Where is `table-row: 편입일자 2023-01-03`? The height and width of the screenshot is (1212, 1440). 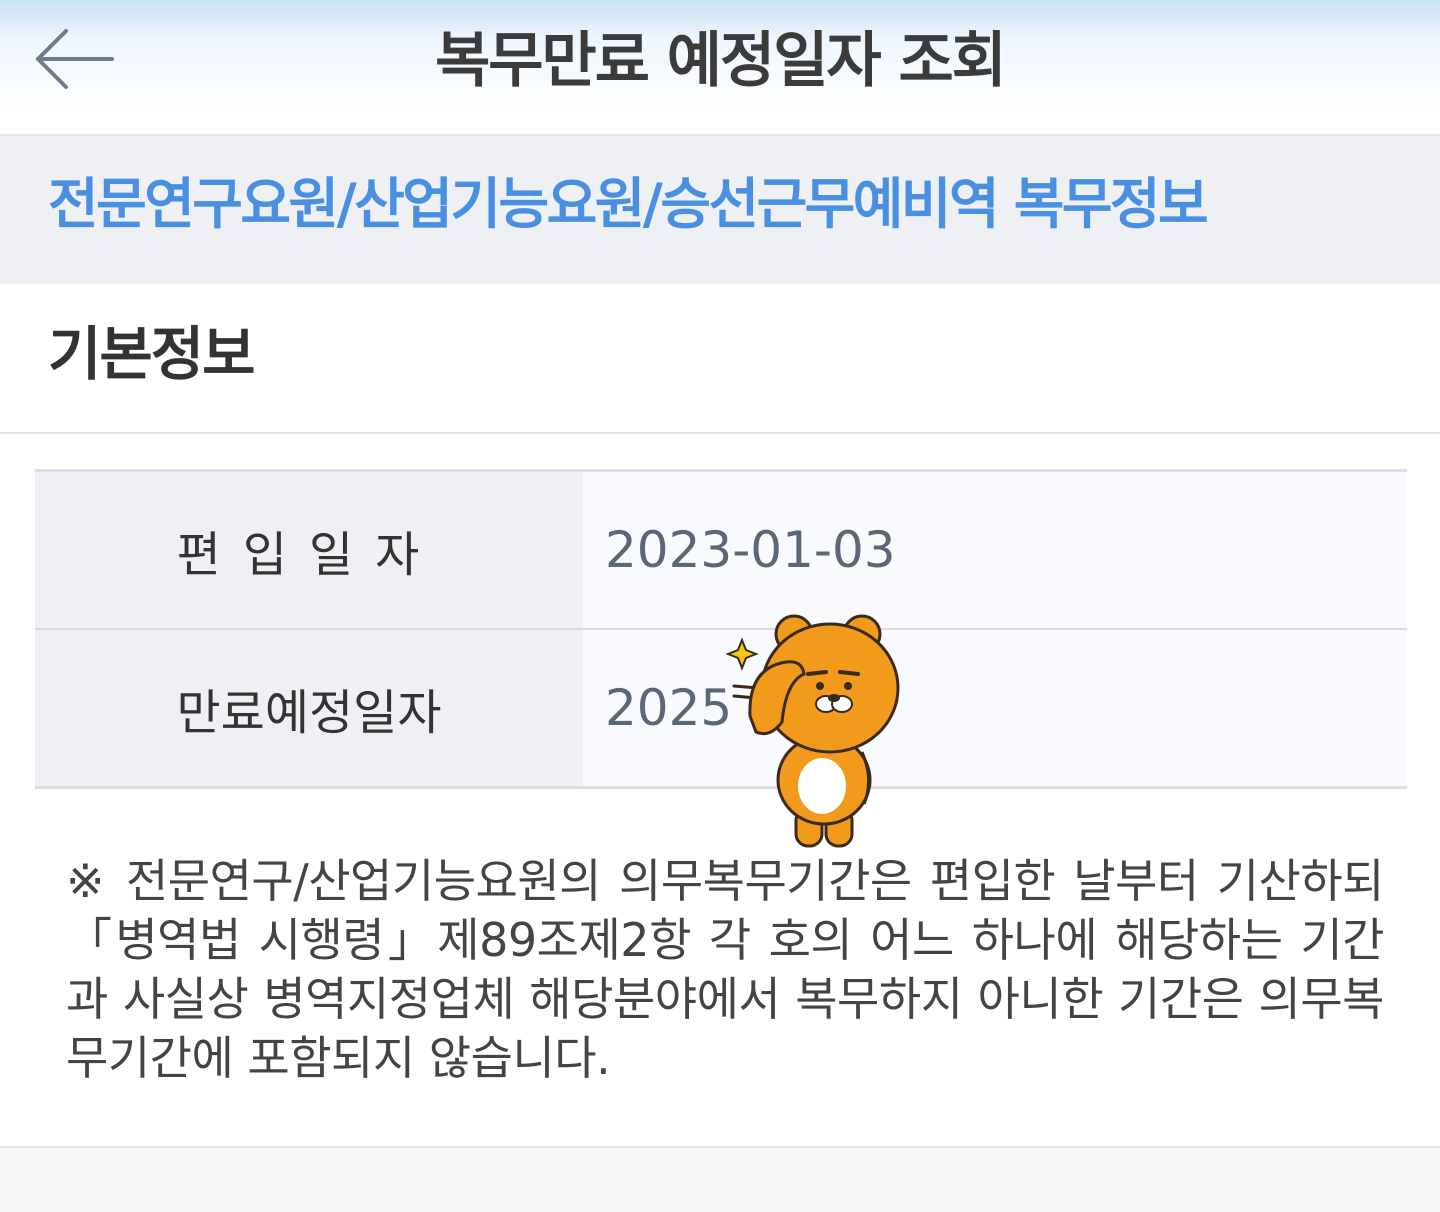 table-row: 편입일자 2023-01-03 is located at coordinates (721, 549).